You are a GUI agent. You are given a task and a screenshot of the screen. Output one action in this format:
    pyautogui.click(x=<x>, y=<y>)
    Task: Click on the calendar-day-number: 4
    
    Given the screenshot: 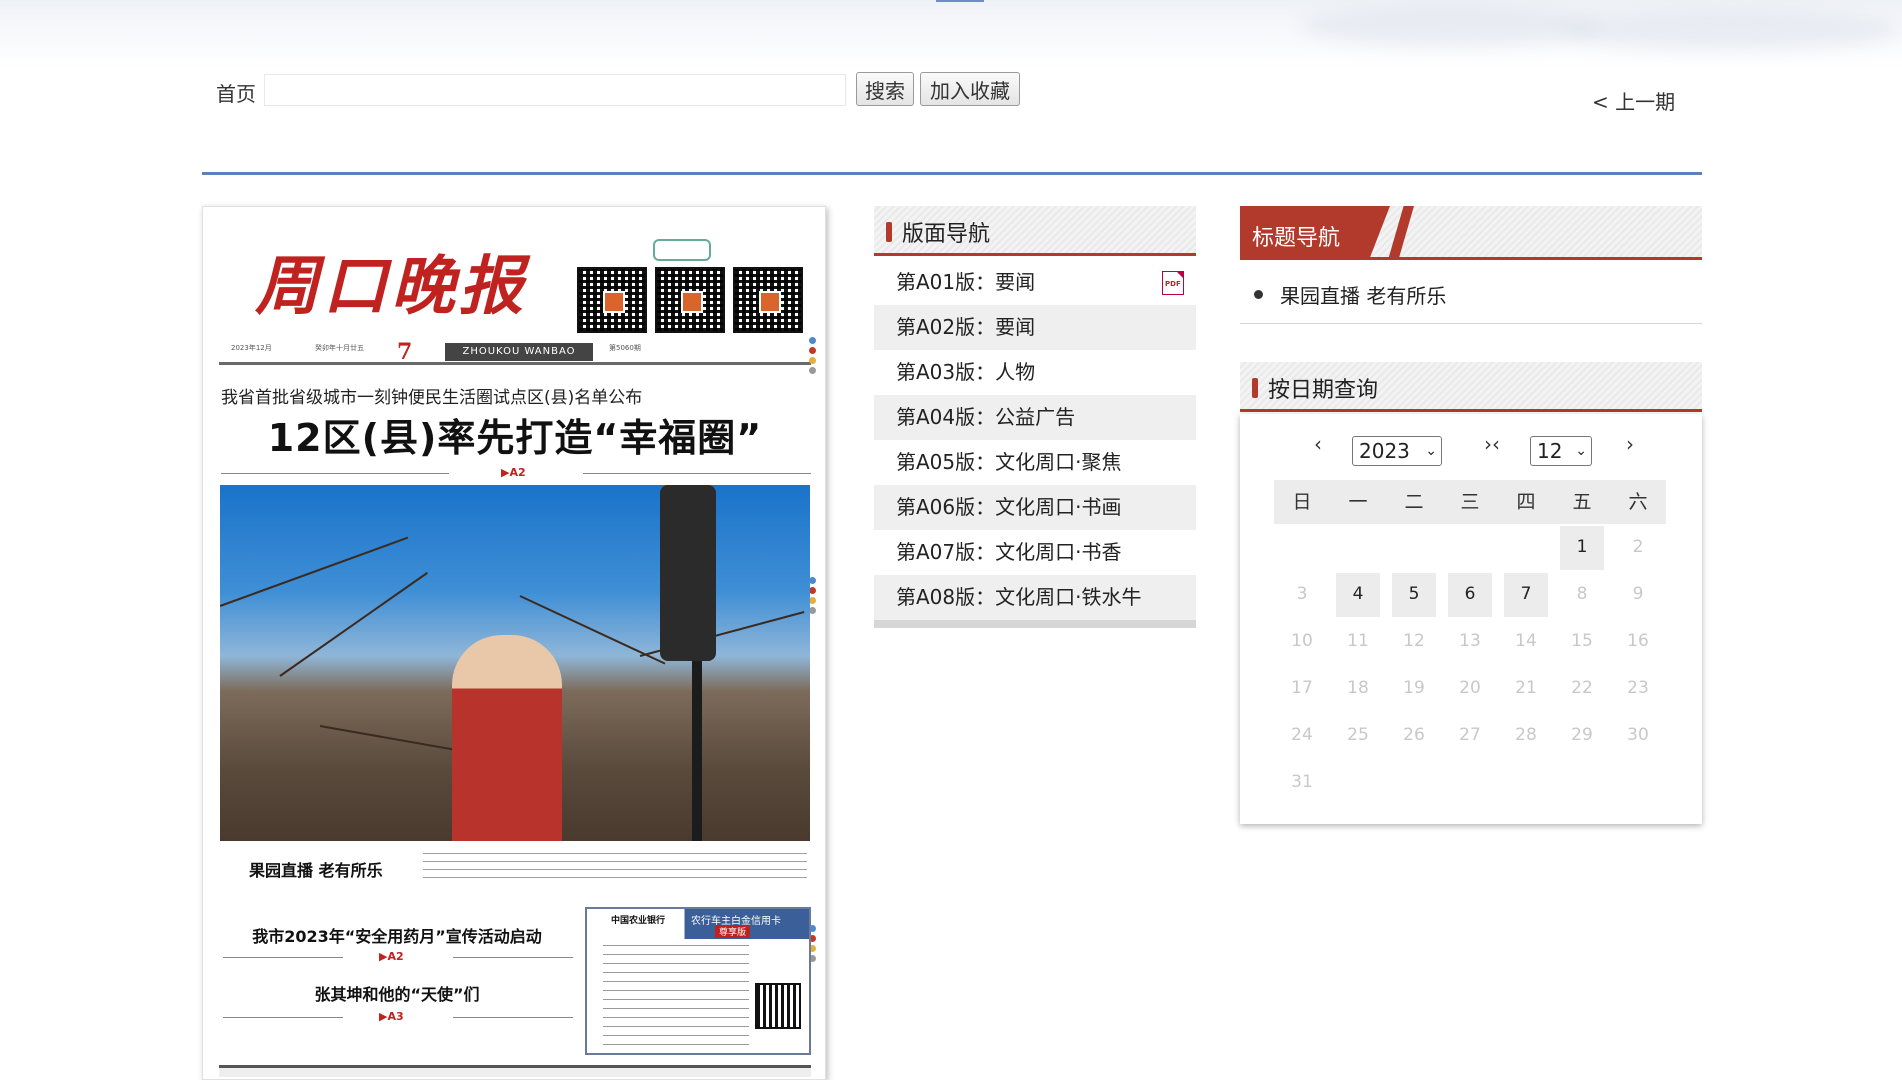 What is the action you would take?
    pyautogui.click(x=1358, y=594)
    